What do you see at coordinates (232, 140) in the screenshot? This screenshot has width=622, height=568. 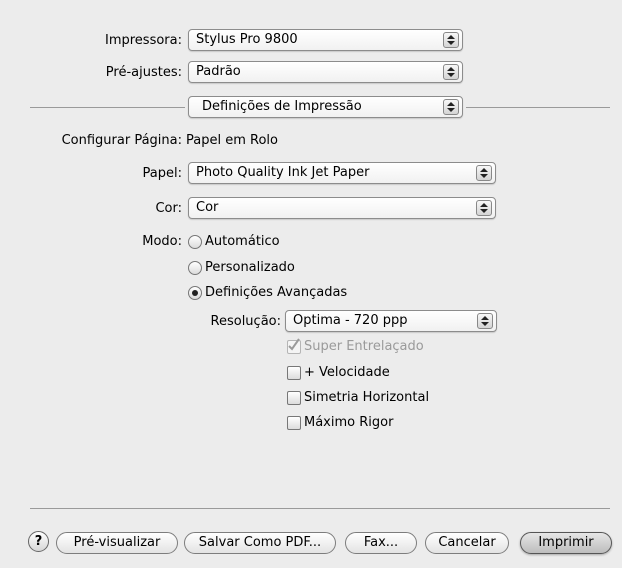 I see `page-setup-value: Papel em Rolo` at bounding box center [232, 140].